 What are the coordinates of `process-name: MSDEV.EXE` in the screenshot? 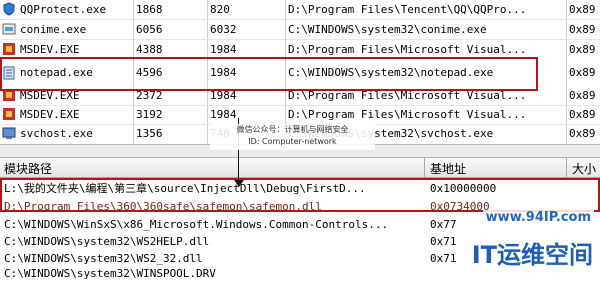 It's located at (50, 114).